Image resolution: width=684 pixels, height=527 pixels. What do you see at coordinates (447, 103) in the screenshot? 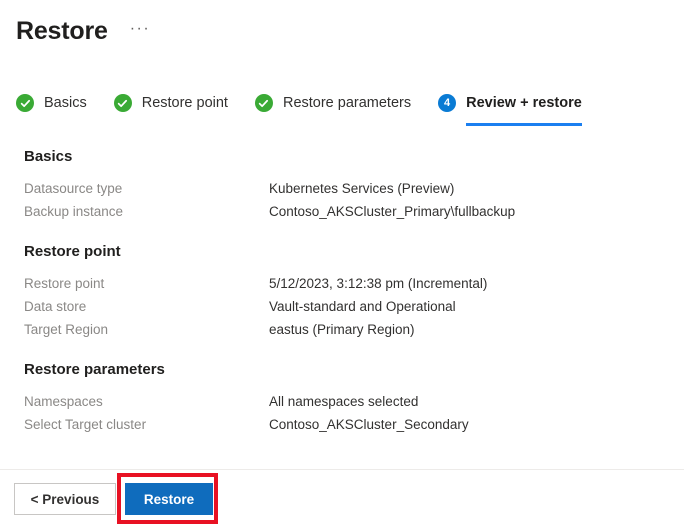
I see `step-number-badge: 4` at bounding box center [447, 103].